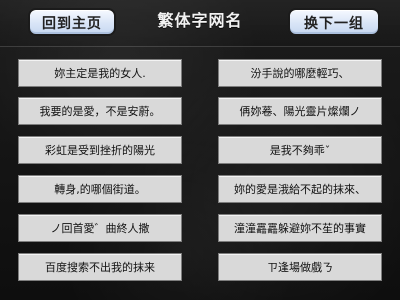 This screenshot has height=300, width=400. Describe the element at coordinates (100, 111) in the screenshot. I see `left-item-2: 我要的是愛，不是安蔚。` at that location.